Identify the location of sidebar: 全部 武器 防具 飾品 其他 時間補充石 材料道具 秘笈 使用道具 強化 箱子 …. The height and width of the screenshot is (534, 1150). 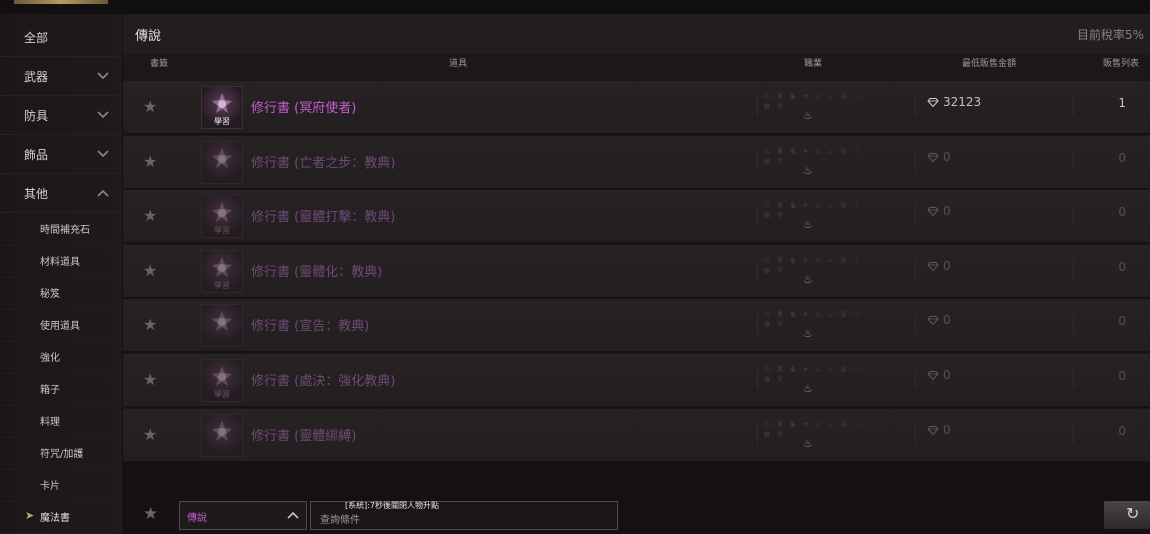
(61, 274).